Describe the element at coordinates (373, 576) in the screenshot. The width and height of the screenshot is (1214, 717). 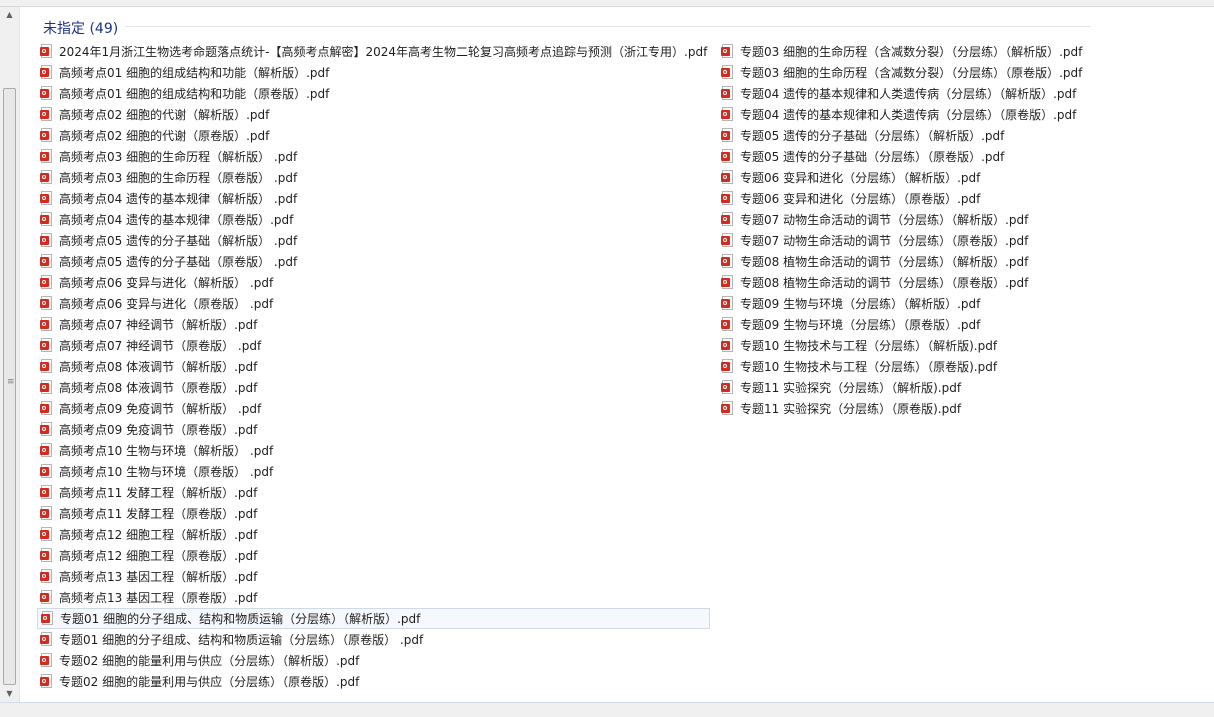
I see `file-item: 高频考点13 基因工程（解析版）.pdf` at that location.